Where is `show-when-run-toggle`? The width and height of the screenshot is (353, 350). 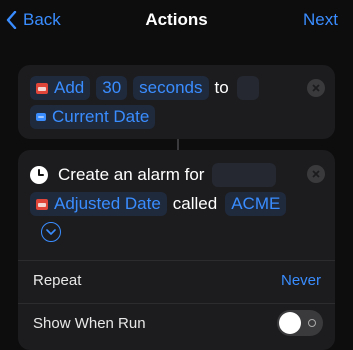
show-when-run-toggle is located at coordinates (300, 323).